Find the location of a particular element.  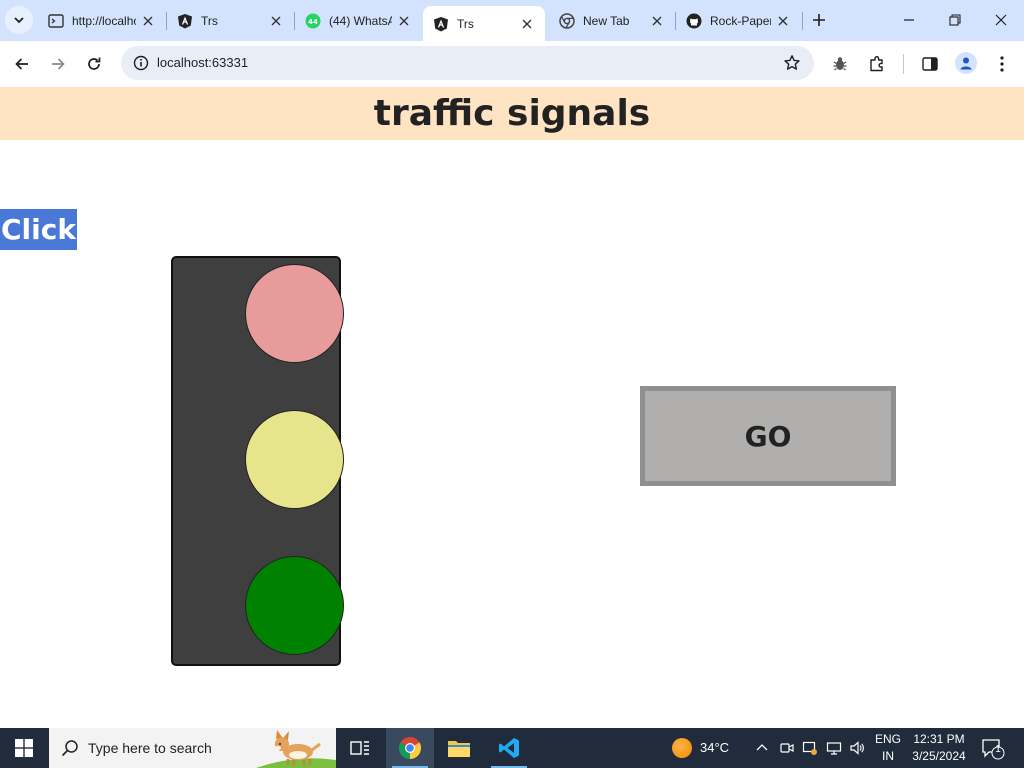

notification-count: 1 is located at coordinates (998, 749).